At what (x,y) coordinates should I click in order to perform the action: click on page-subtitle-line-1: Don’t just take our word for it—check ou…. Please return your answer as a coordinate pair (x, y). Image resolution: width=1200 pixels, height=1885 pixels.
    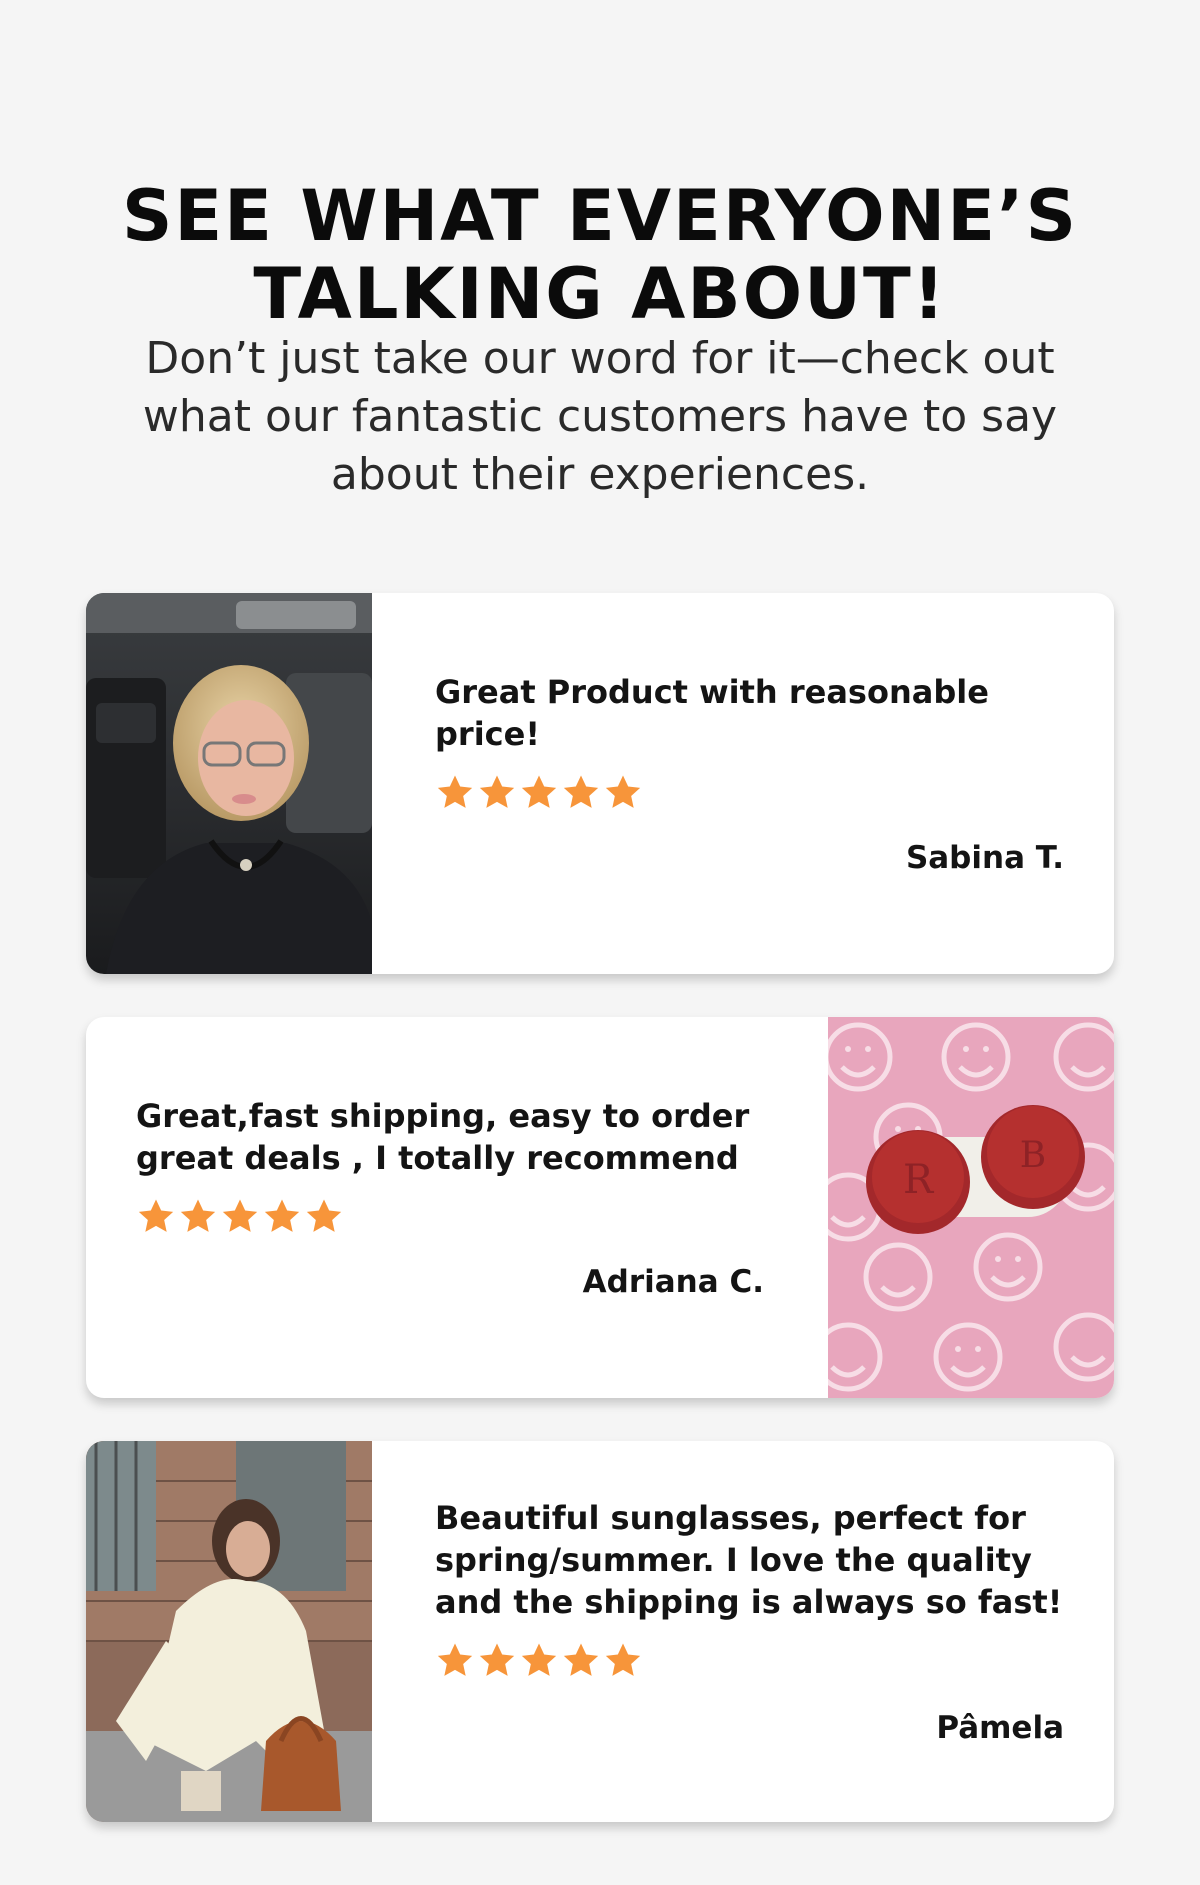
    Looking at the image, I should click on (600, 358).